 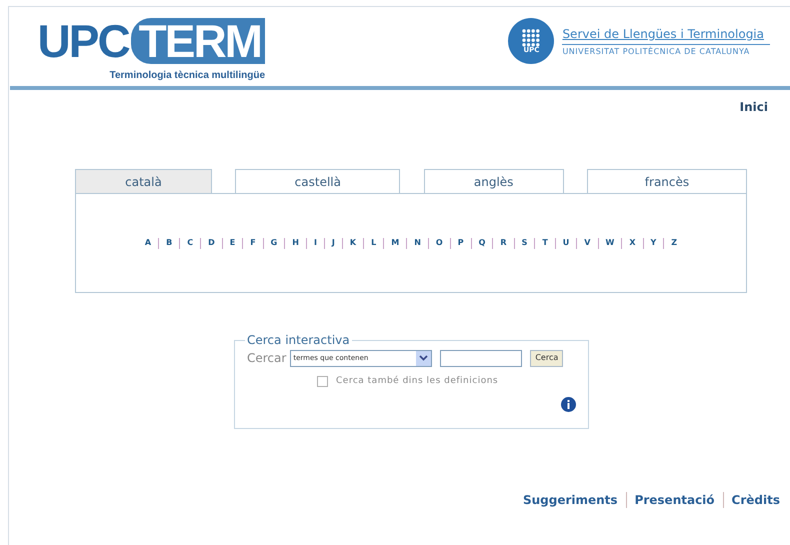 What do you see at coordinates (190, 243) in the screenshot?
I see `letter-link: C` at bounding box center [190, 243].